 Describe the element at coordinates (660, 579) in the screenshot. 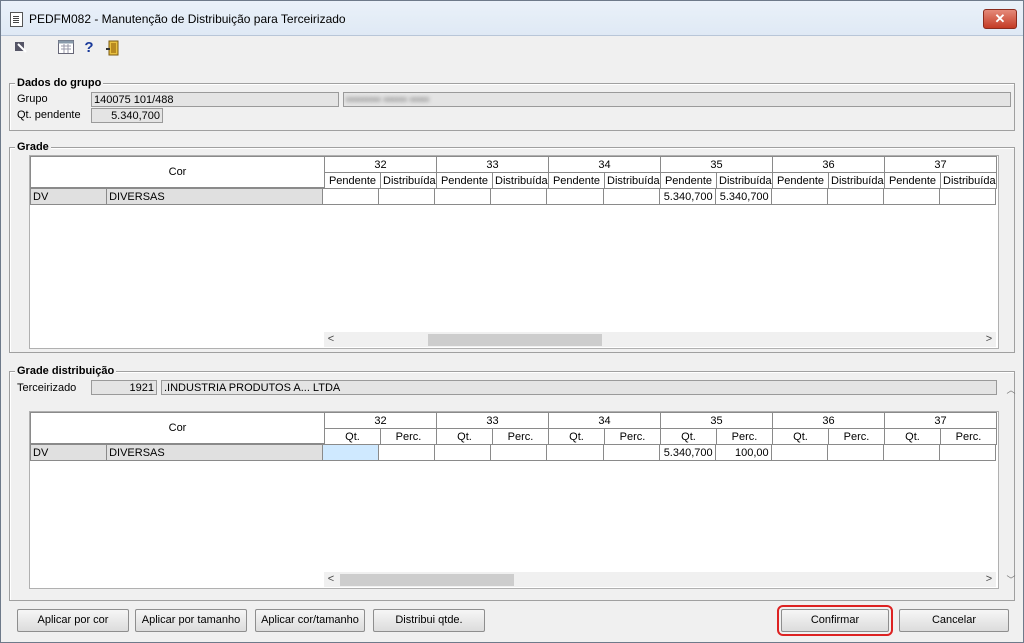

I see `distrib-hscrollbar: < >` at that location.